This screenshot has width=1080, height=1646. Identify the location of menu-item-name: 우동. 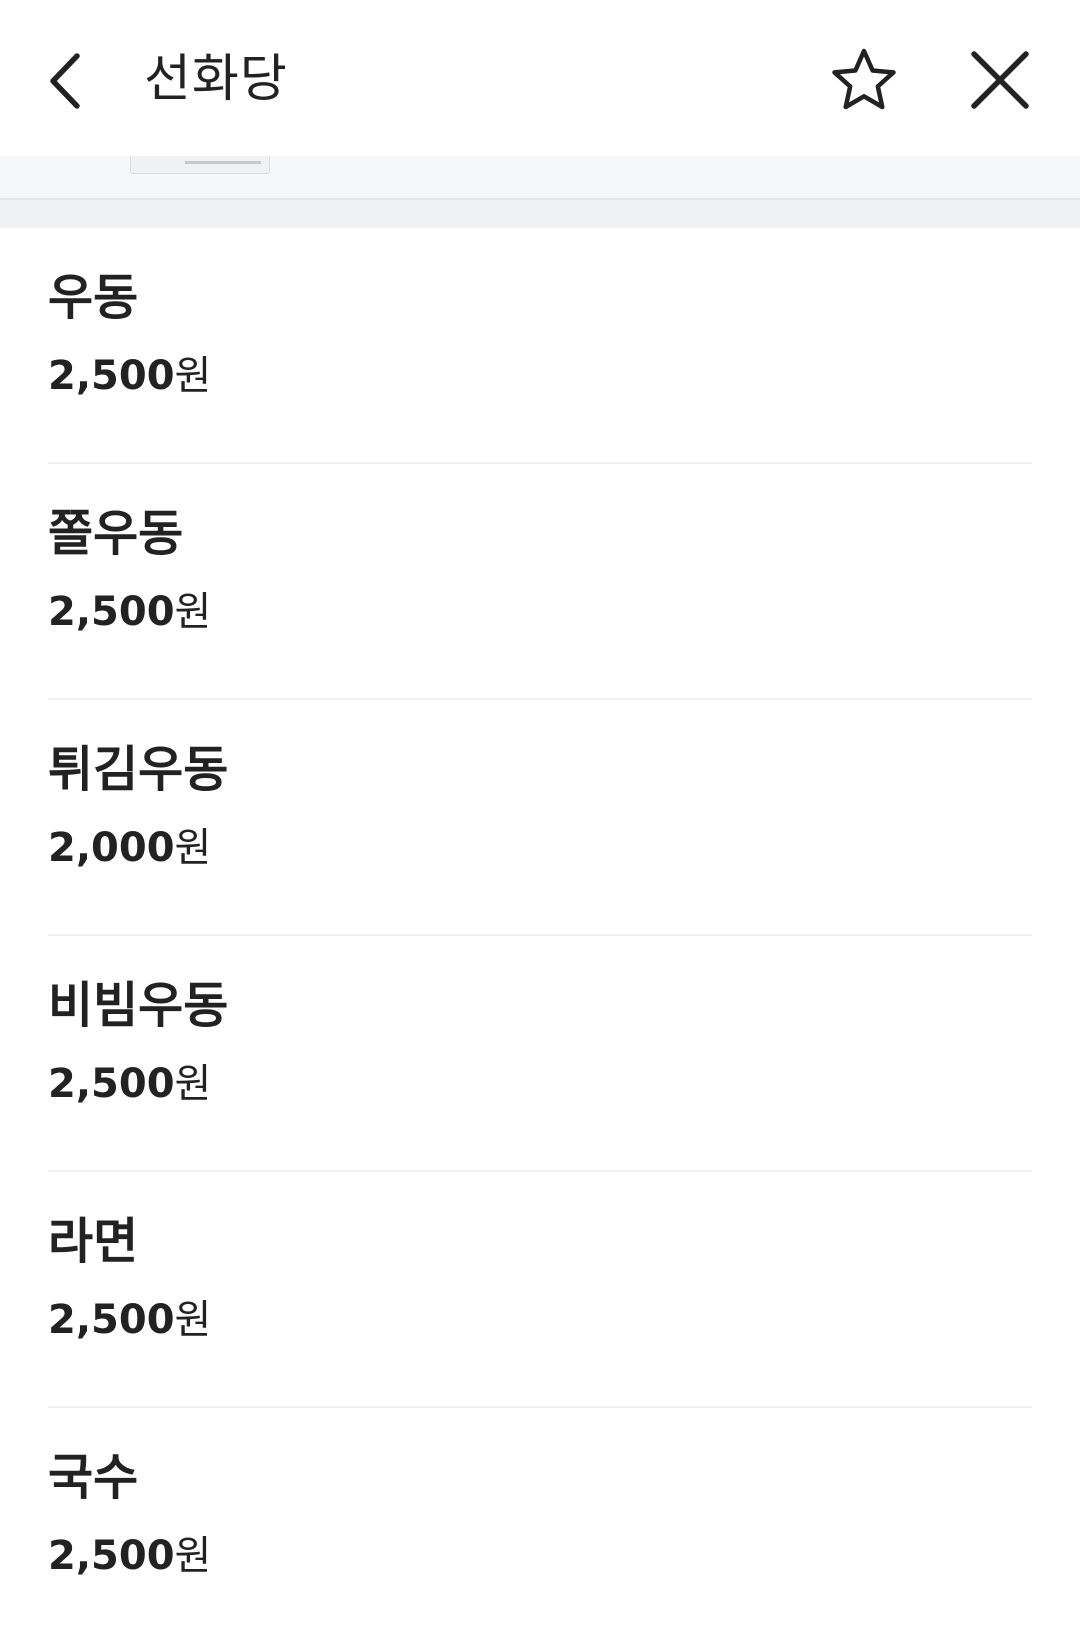
(93, 297).